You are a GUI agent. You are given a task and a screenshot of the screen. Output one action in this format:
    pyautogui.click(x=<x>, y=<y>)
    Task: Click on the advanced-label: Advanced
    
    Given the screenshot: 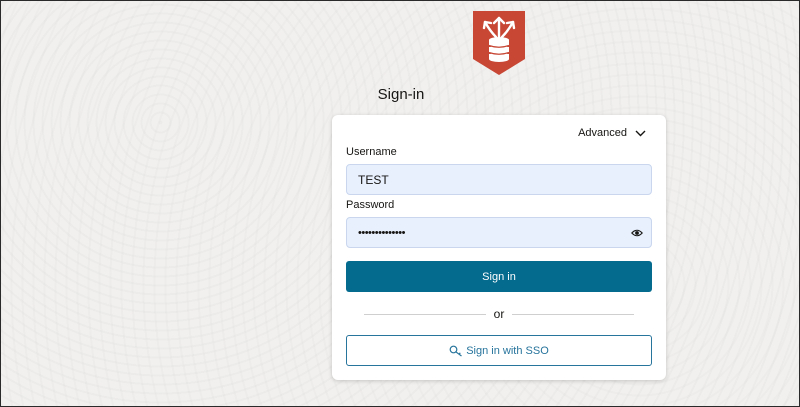 What is the action you would take?
    pyautogui.click(x=602, y=133)
    